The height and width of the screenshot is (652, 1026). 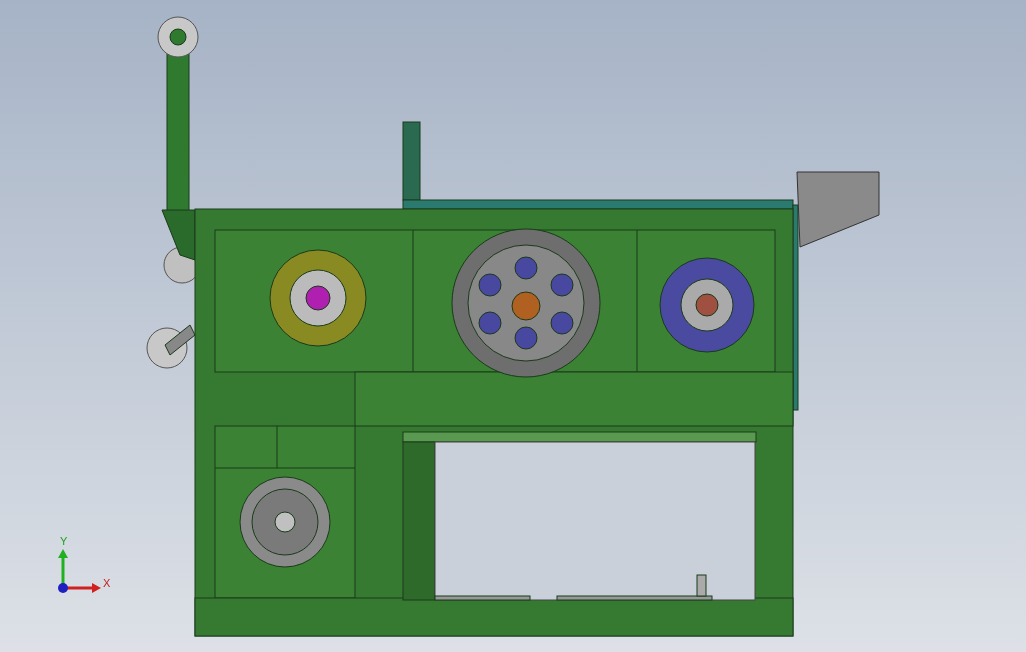 I want to click on axis-triad-icon, so click(x=79, y=571).